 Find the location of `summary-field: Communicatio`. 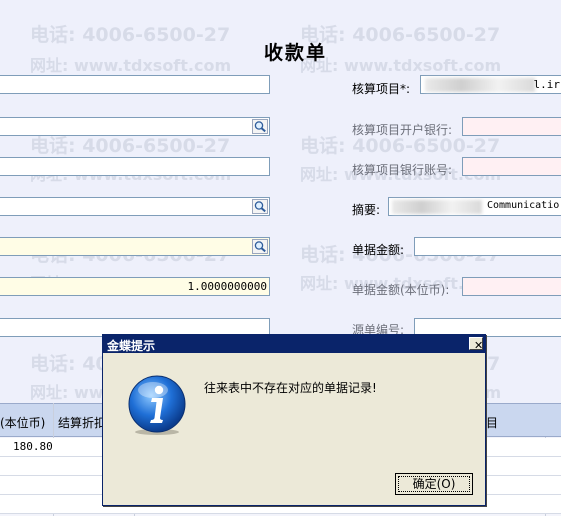

summary-field: Communicatio is located at coordinates (474, 206).